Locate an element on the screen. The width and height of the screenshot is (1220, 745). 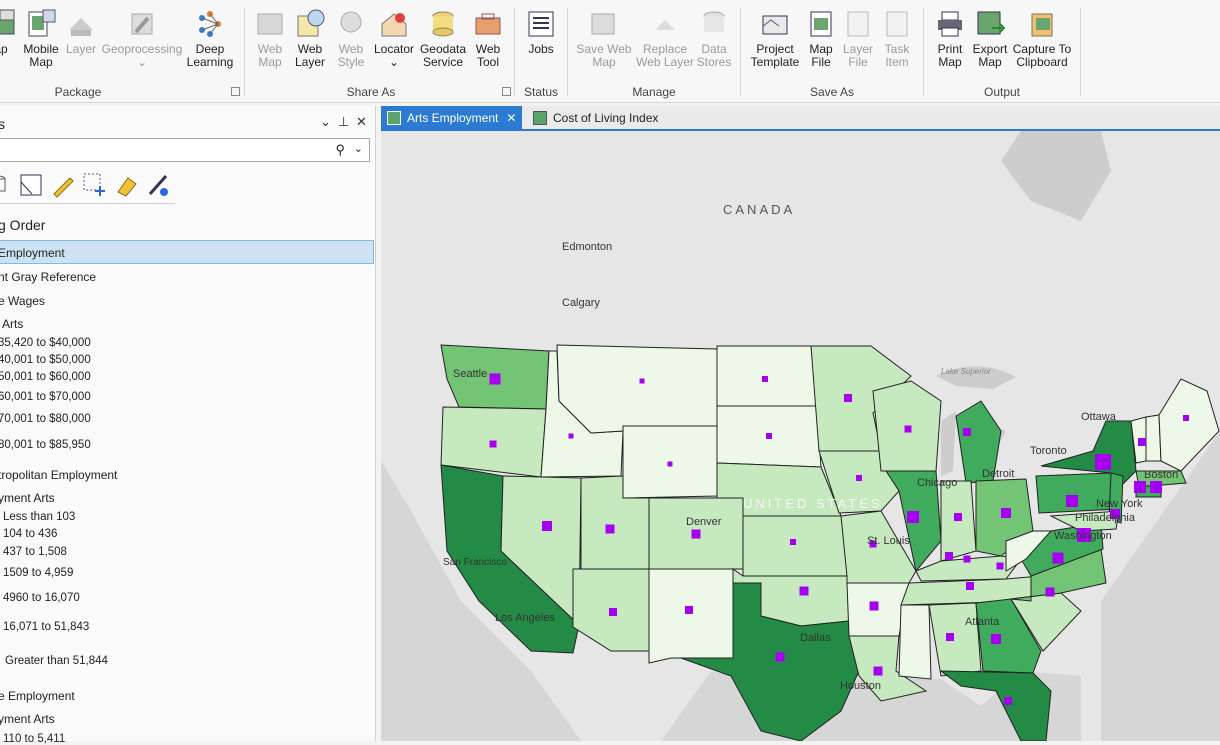
state-new-hampshire is located at coordinates (1153, 438).